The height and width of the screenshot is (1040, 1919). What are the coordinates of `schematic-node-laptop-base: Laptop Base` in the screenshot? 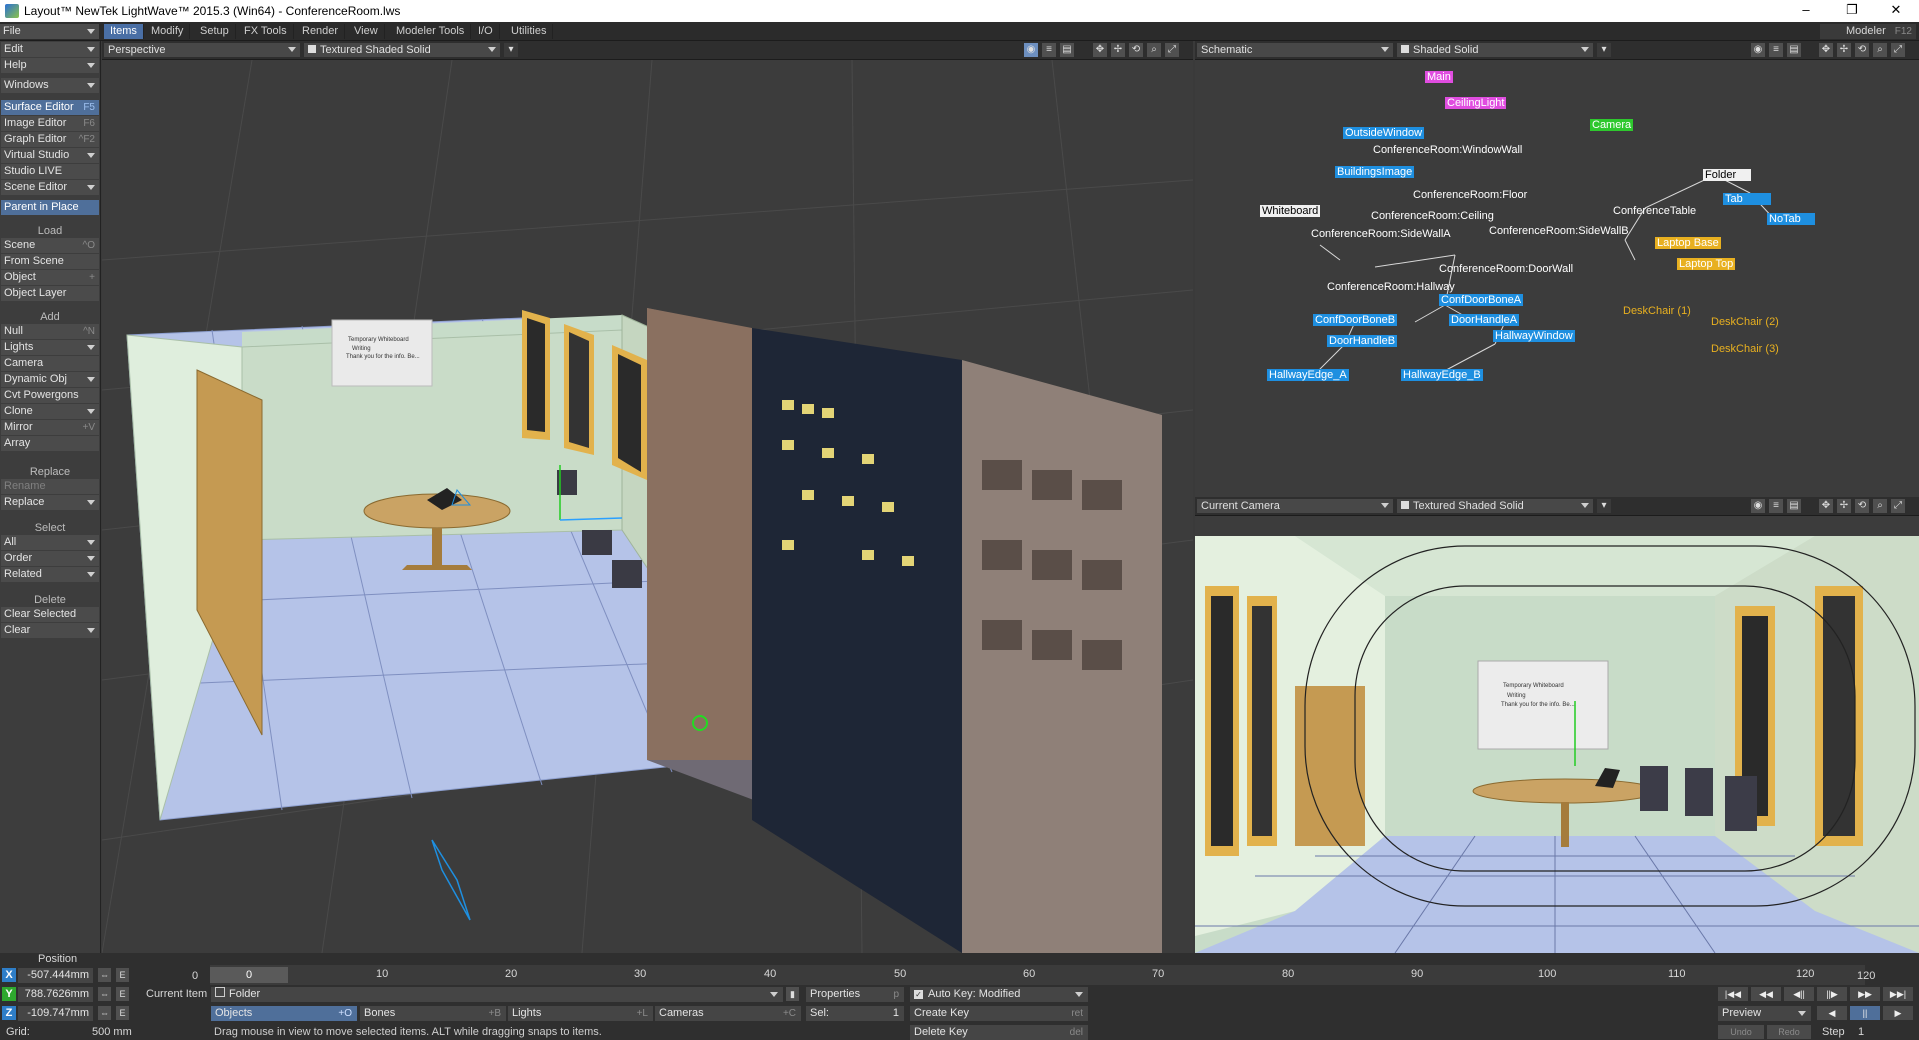 It's located at (1688, 243).